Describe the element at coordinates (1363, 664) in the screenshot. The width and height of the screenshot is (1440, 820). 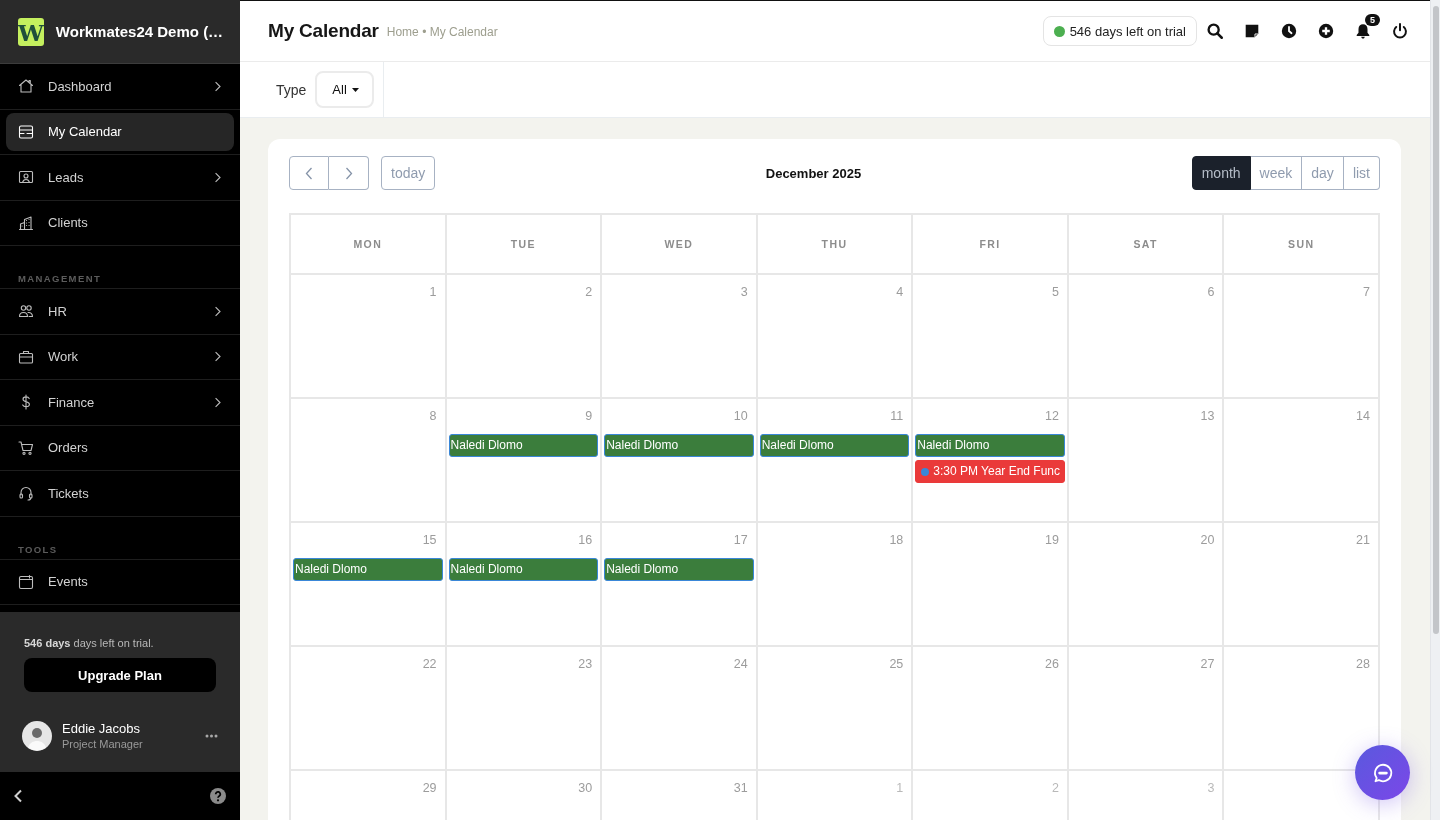
I see `day-number: 28` at that location.